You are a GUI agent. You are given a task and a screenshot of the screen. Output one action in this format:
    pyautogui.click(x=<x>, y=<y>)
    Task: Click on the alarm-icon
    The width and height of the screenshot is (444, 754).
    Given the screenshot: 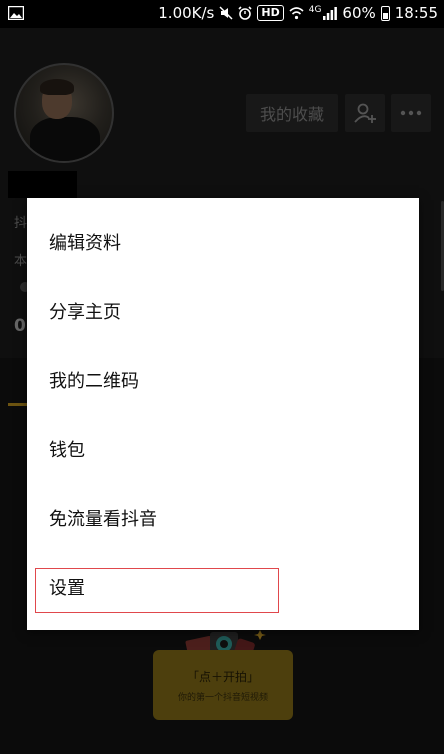 What is the action you would take?
    pyautogui.click(x=245, y=13)
    